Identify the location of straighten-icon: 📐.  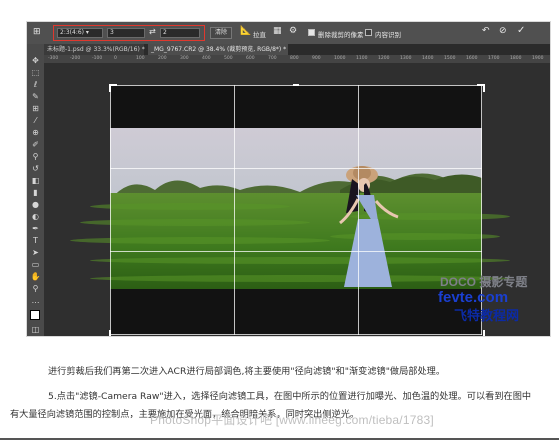
(245, 31).